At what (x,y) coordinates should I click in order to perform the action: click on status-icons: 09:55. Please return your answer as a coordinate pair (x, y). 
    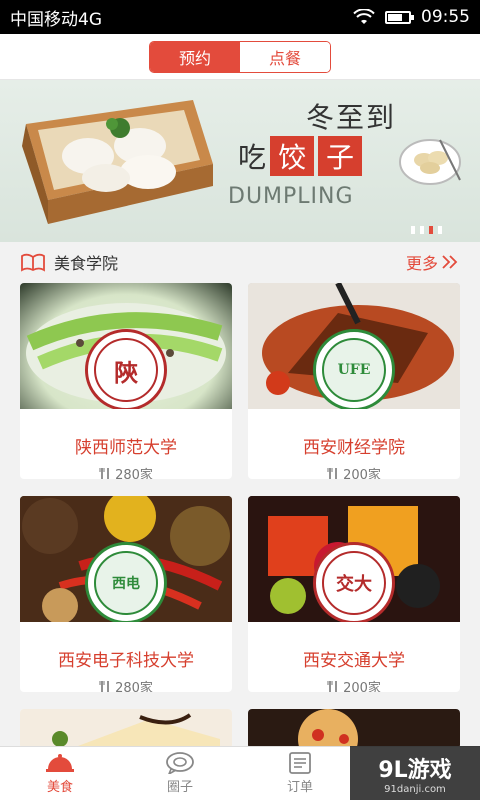
    Looking at the image, I should click on (411, 17).